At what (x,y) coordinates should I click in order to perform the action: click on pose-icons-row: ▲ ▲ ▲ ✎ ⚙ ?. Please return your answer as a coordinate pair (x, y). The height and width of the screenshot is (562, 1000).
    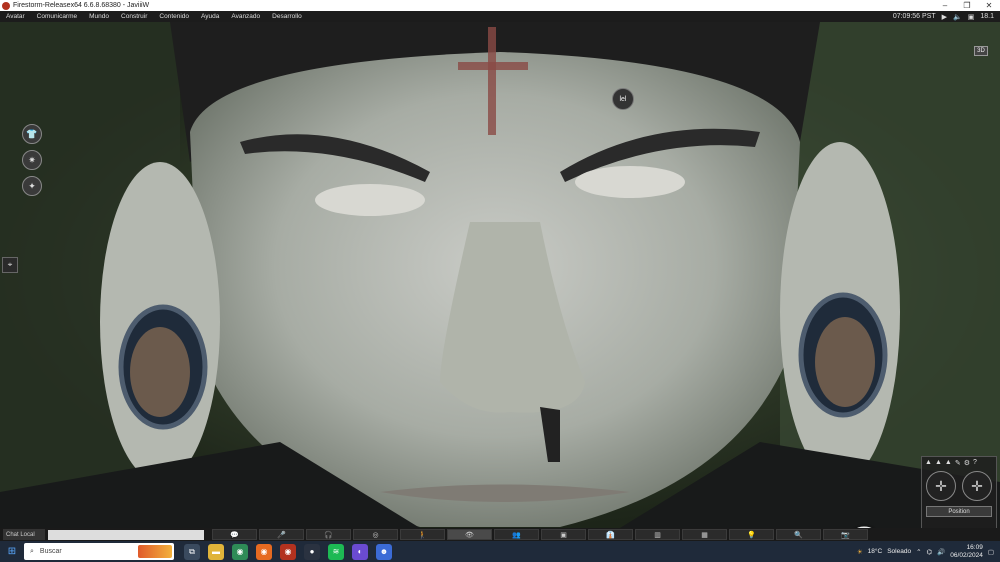
    Looking at the image, I should click on (959, 463).